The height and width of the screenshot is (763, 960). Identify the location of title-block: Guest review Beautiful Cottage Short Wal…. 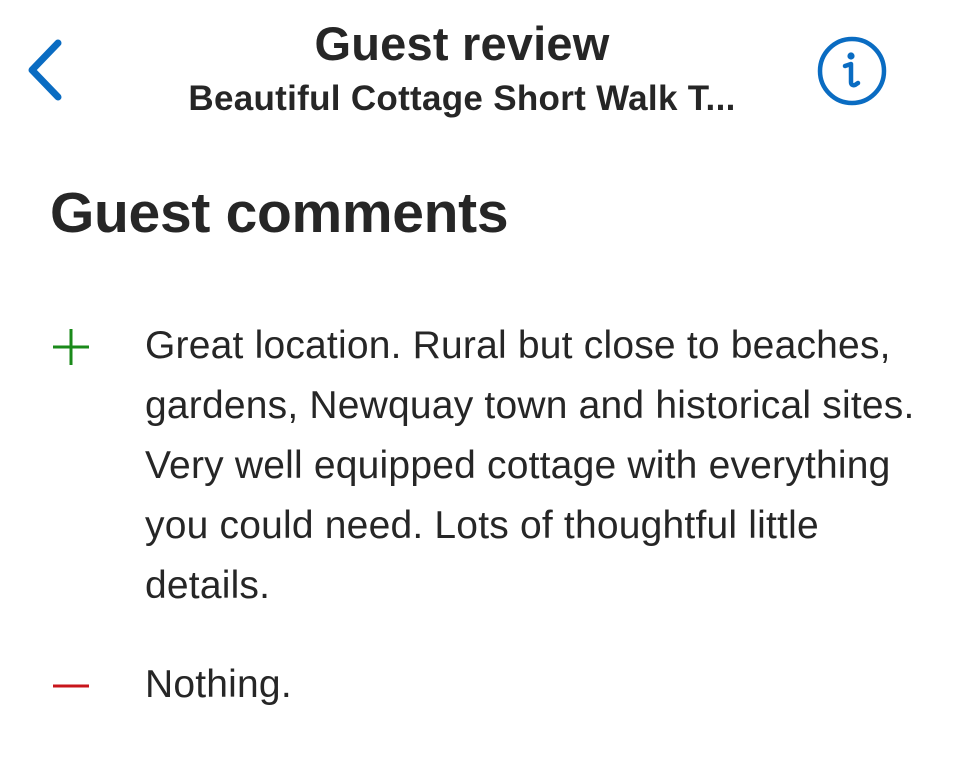
(462, 69).